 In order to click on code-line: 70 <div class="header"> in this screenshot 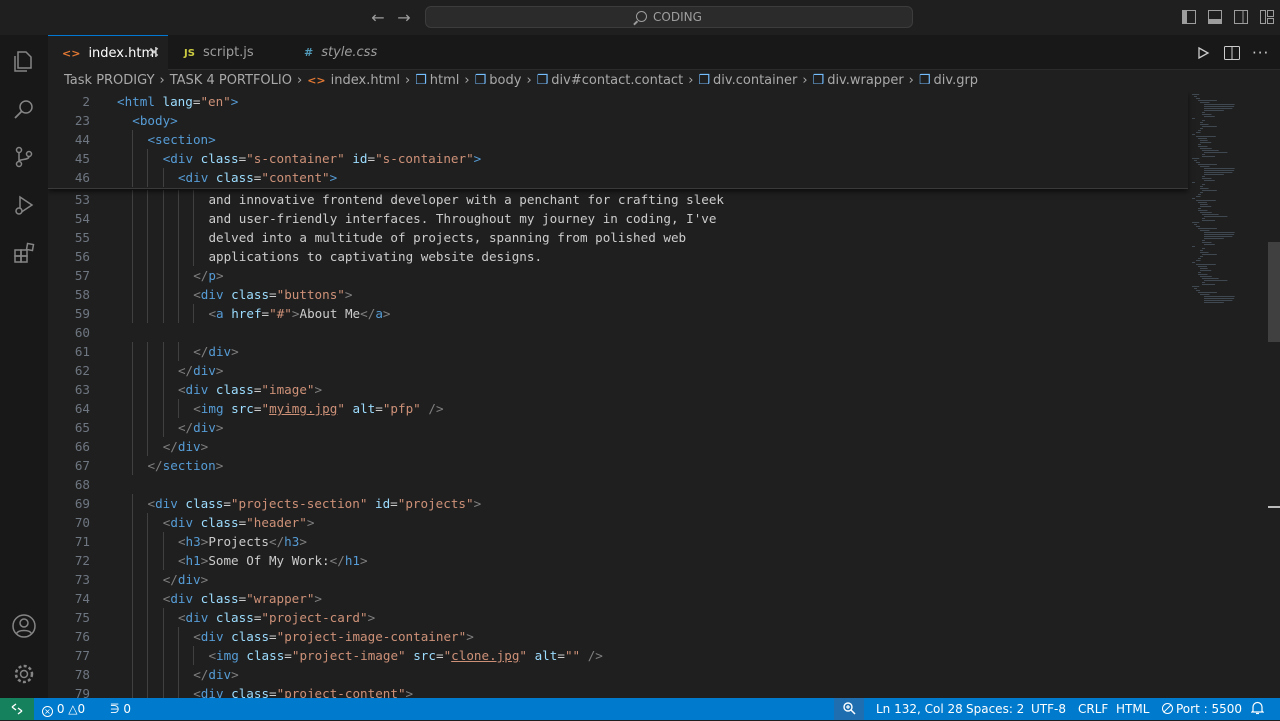, I will do `click(618, 522)`.